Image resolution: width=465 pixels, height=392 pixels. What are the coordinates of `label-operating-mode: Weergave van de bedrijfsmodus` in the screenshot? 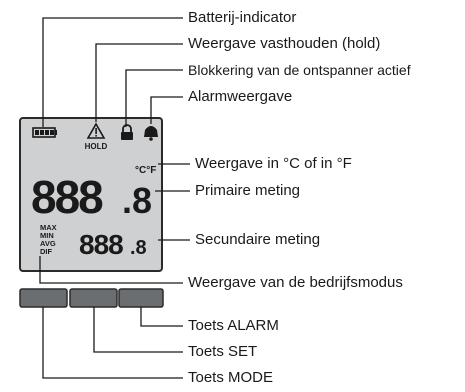 It's located at (295, 282).